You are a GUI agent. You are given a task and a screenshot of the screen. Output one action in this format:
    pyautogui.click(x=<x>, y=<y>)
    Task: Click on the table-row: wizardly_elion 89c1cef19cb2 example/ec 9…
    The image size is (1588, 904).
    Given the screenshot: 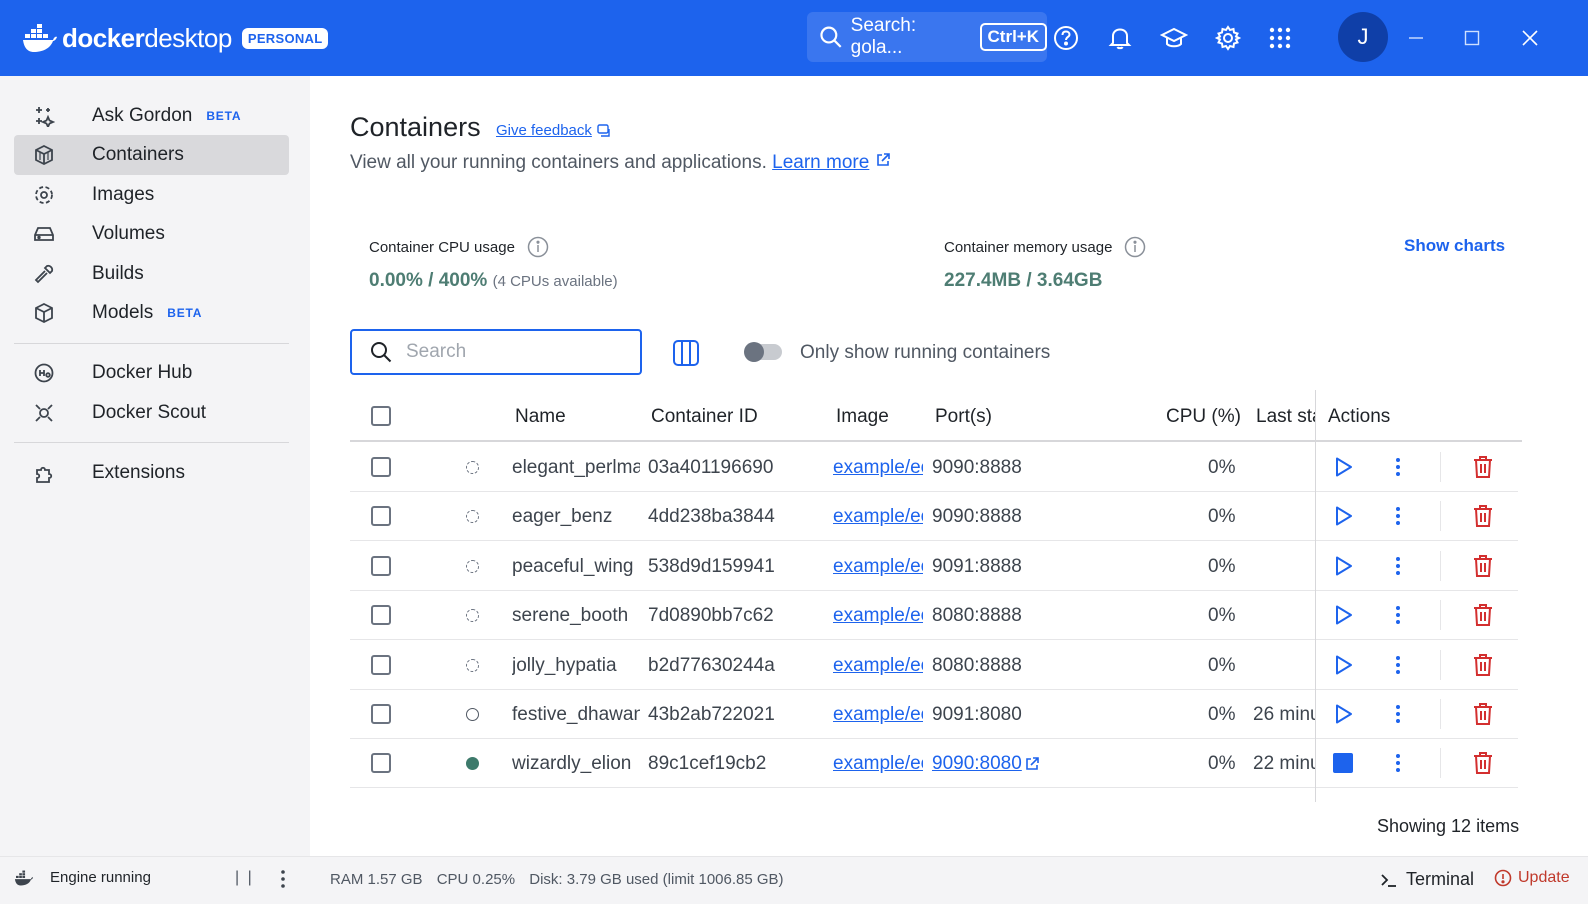 What is the action you would take?
    pyautogui.click(x=934, y=763)
    